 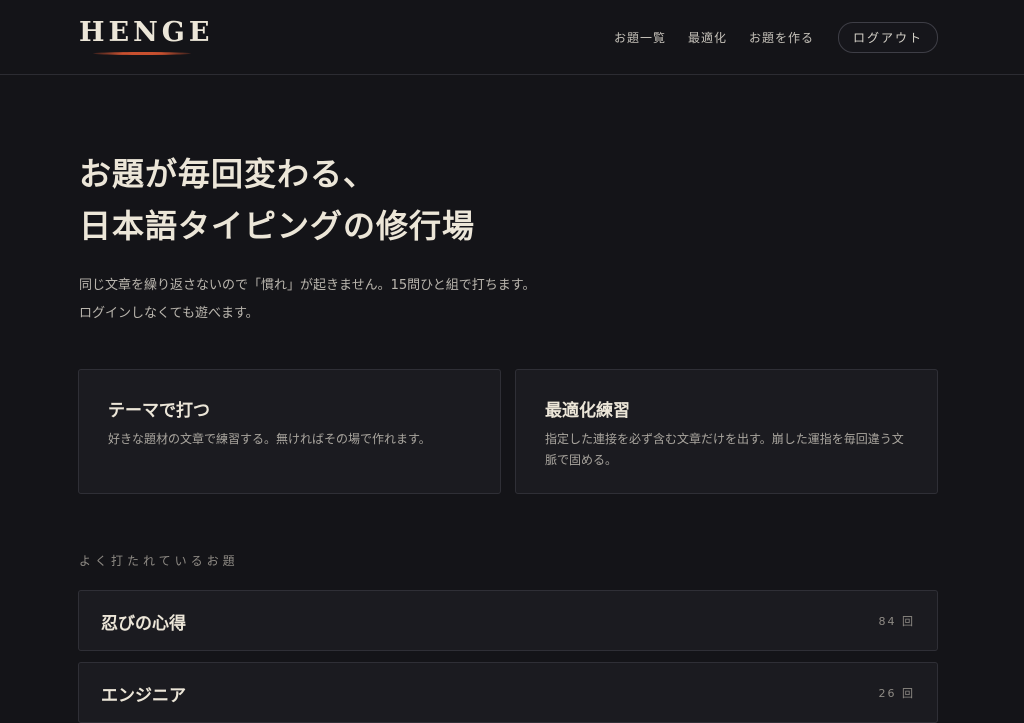 I want to click on hero-description-line-2: ログインしなくても遊べます。, so click(x=169, y=313).